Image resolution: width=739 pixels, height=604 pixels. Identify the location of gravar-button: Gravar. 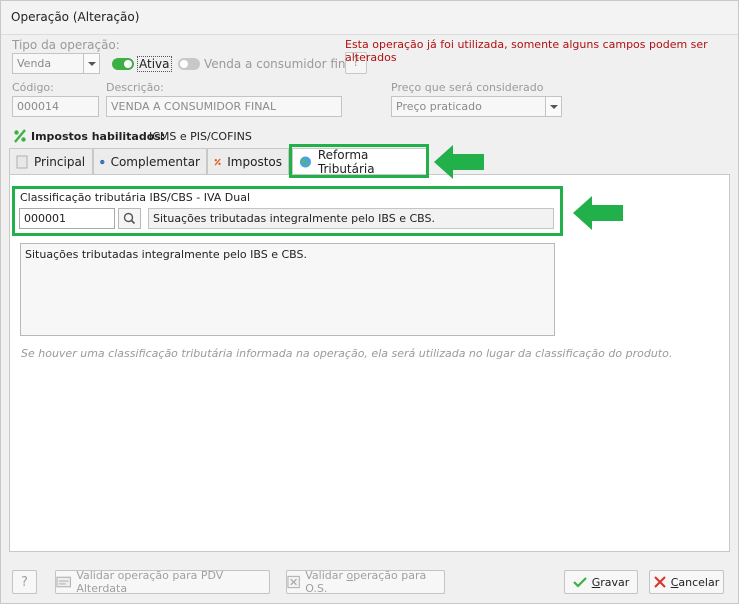
(601, 582).